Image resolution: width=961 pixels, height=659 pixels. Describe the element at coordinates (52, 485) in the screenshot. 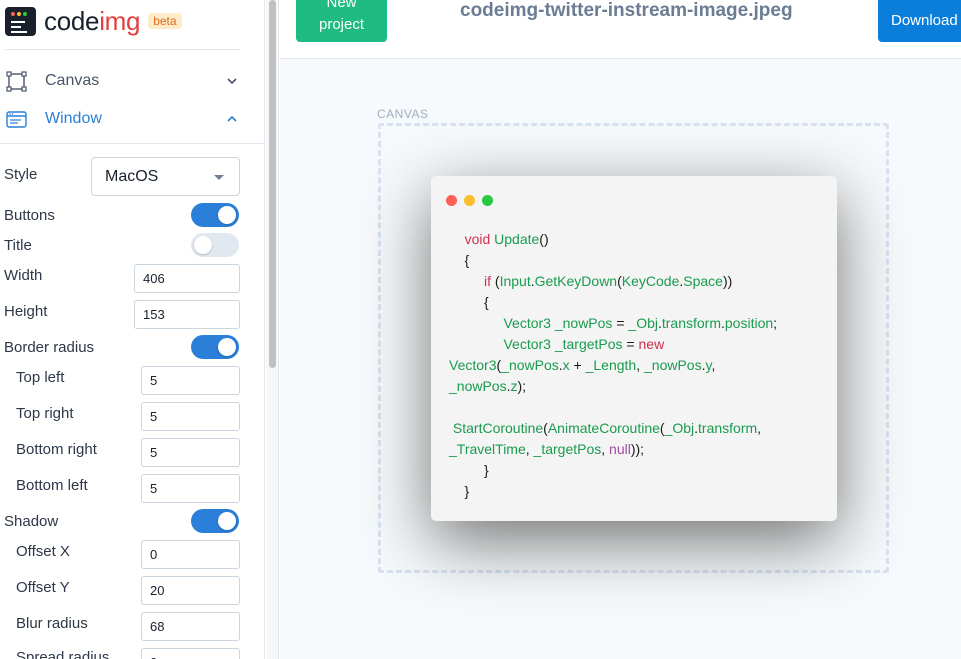

I see `bottom-left-label: Bottom left` at that location.